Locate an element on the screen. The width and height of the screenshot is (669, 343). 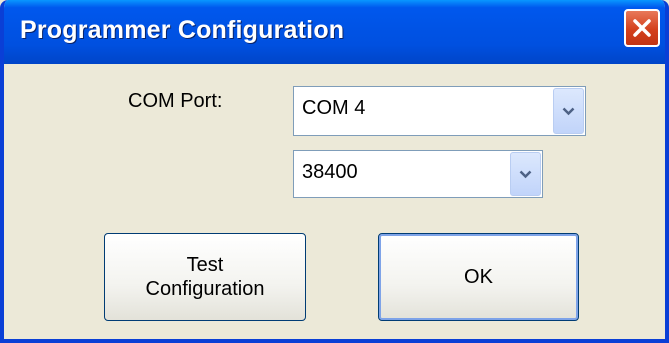
baud-rate-value: 38400 is located at coordinates (330, 172).